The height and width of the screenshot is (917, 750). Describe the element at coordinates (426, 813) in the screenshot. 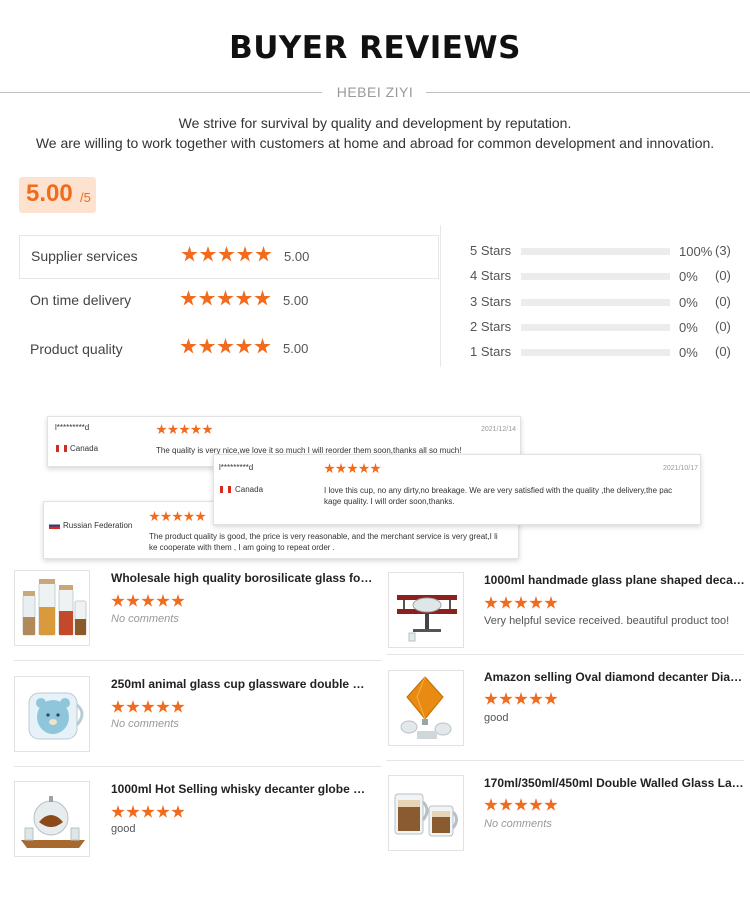

I see `product-thumbnail-latte-cups` at that location.